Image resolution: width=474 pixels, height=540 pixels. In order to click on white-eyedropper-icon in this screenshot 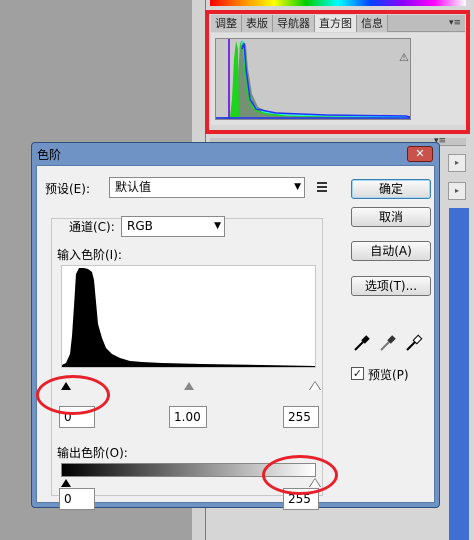, I will do `click(414, 343)`.